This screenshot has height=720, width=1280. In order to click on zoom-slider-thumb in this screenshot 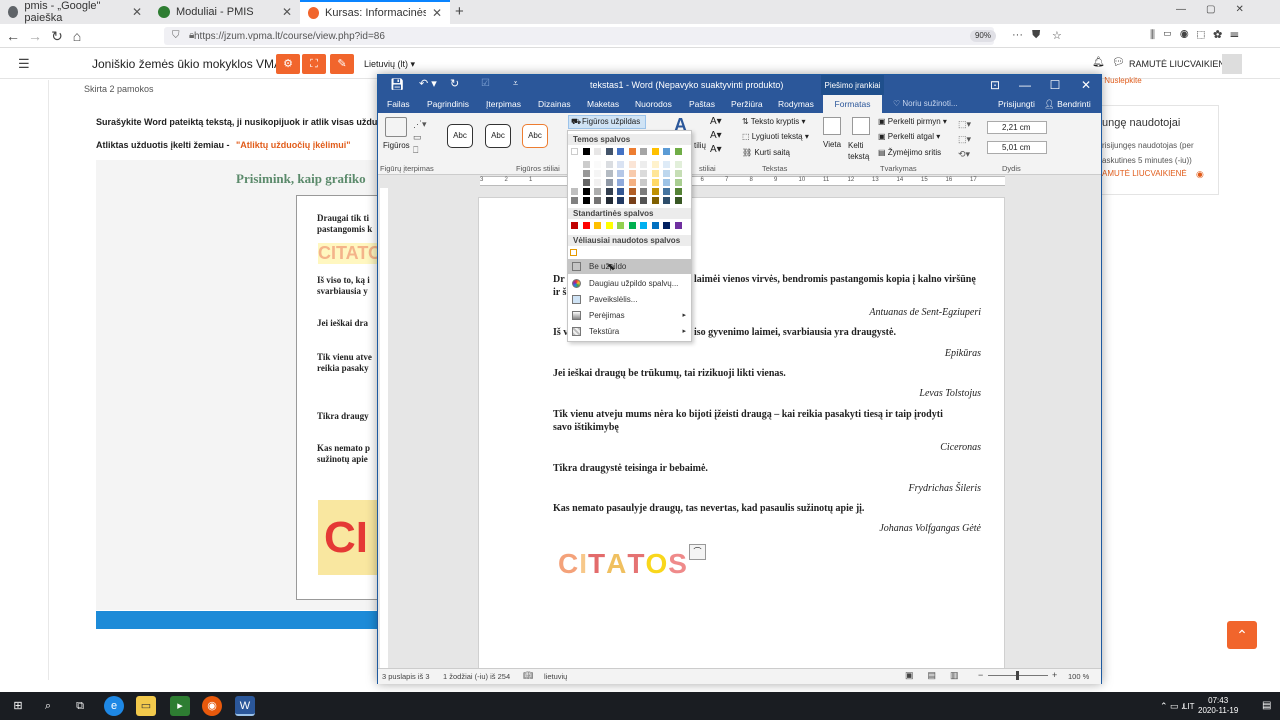, I will do `click(1017, 675)`.